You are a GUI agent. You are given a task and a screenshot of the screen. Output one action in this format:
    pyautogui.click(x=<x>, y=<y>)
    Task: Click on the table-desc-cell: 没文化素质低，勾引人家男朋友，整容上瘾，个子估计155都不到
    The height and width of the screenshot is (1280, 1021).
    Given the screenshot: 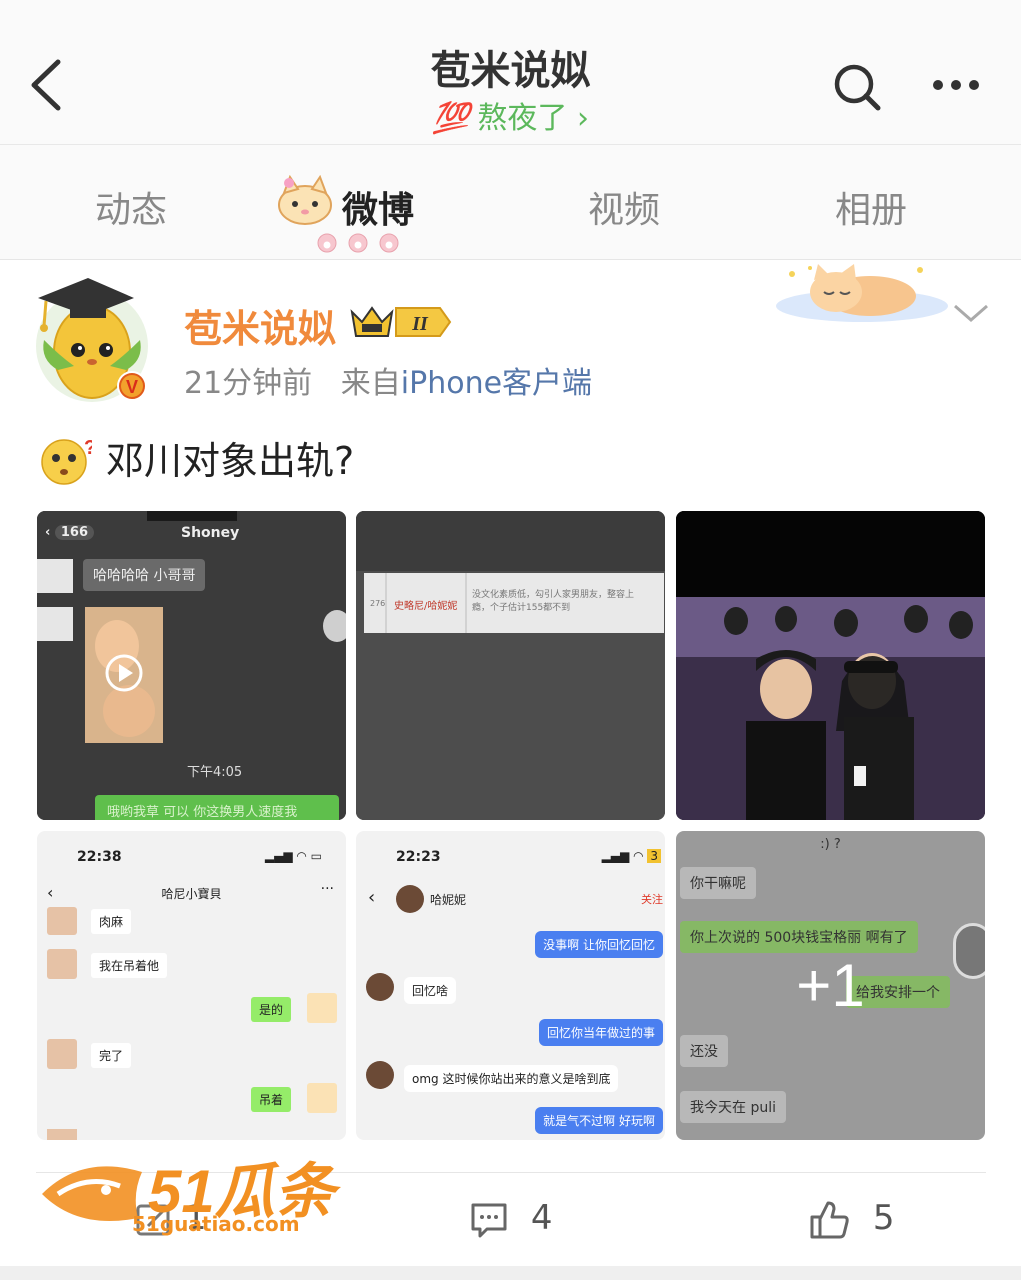 What is the action you would take?
    pyautogui.click(x=553, y=601)
    